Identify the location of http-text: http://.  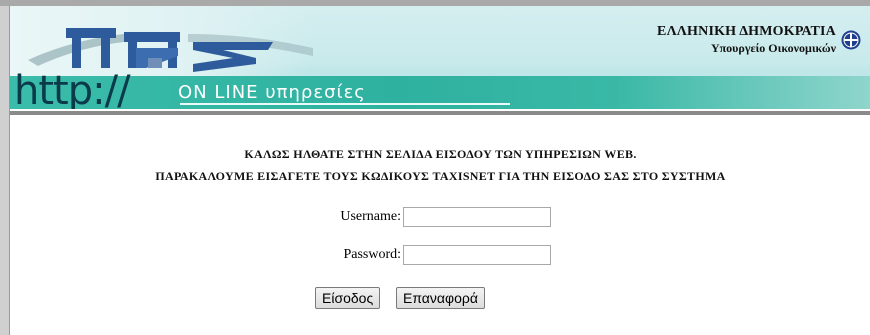
(72, 88).